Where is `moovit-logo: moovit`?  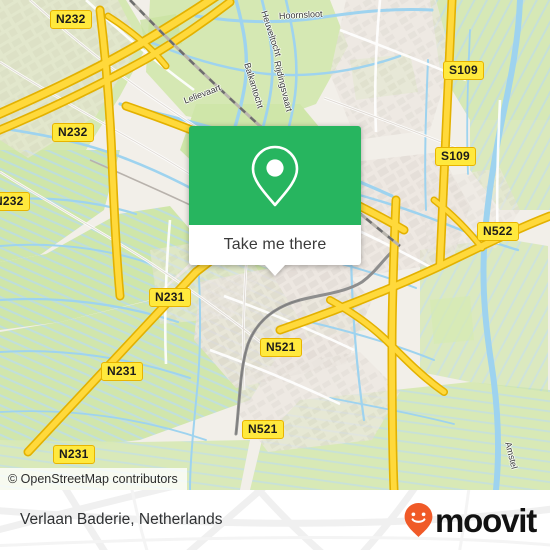 moovit-logo: moovit is located at coordinates (470, 520).